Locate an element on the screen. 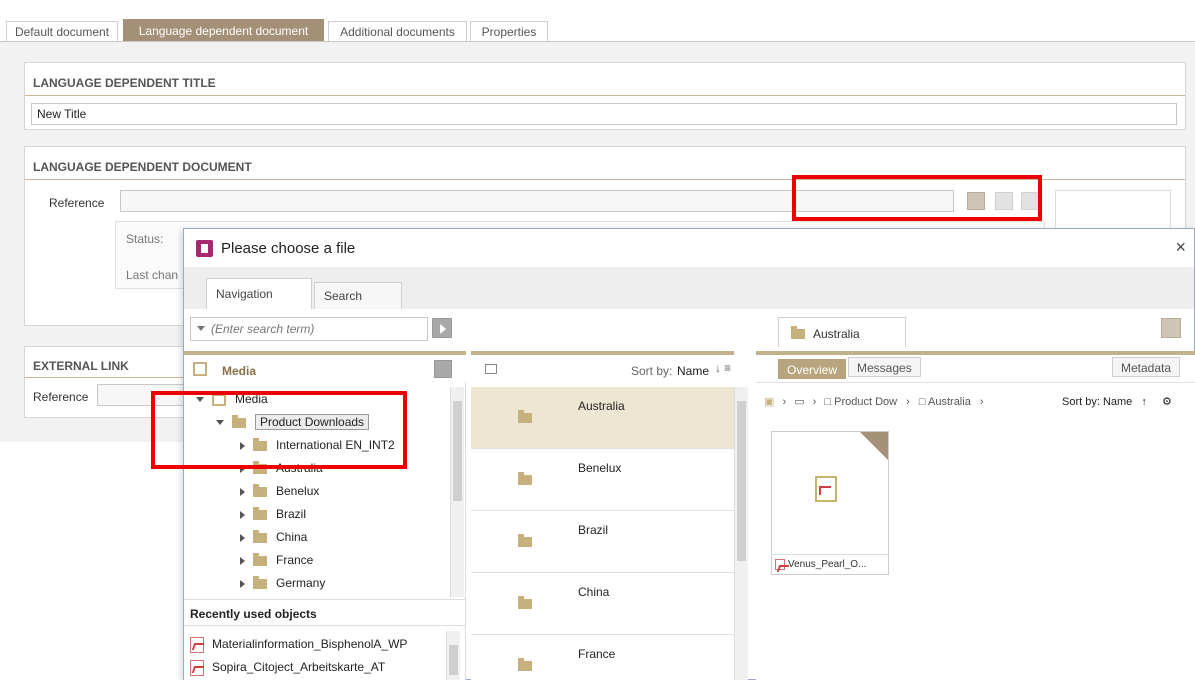  list-item: France is located at coordinates (602, 657).